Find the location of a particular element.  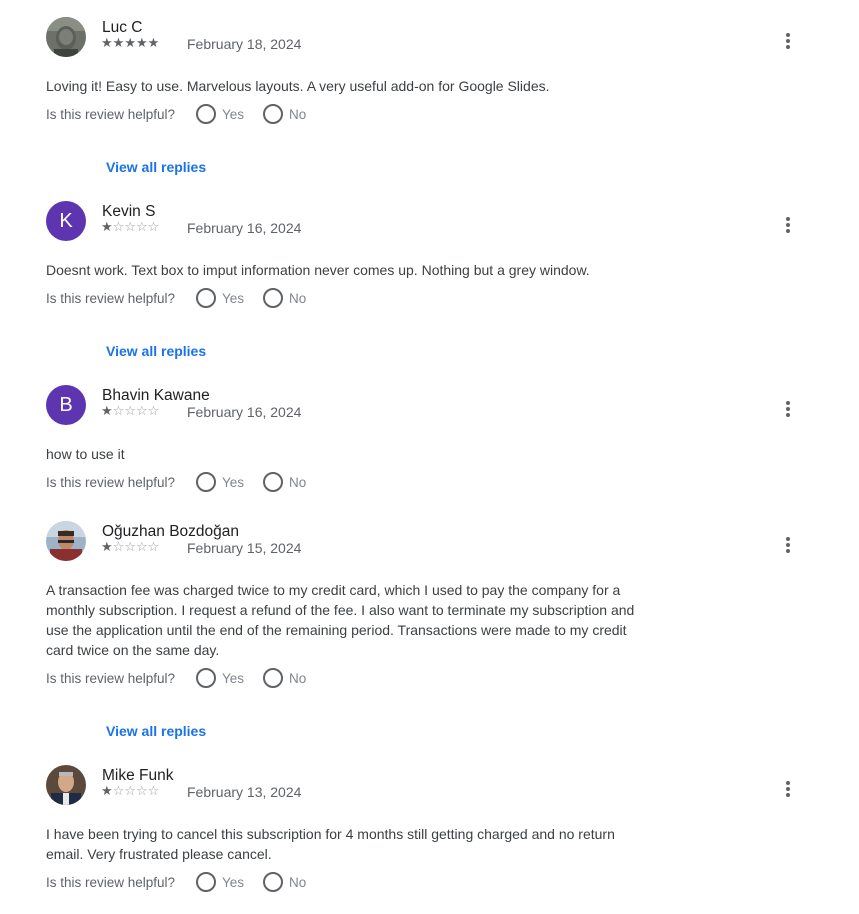

review-date: February 18, 2024 is located at coordinates (244, 44).